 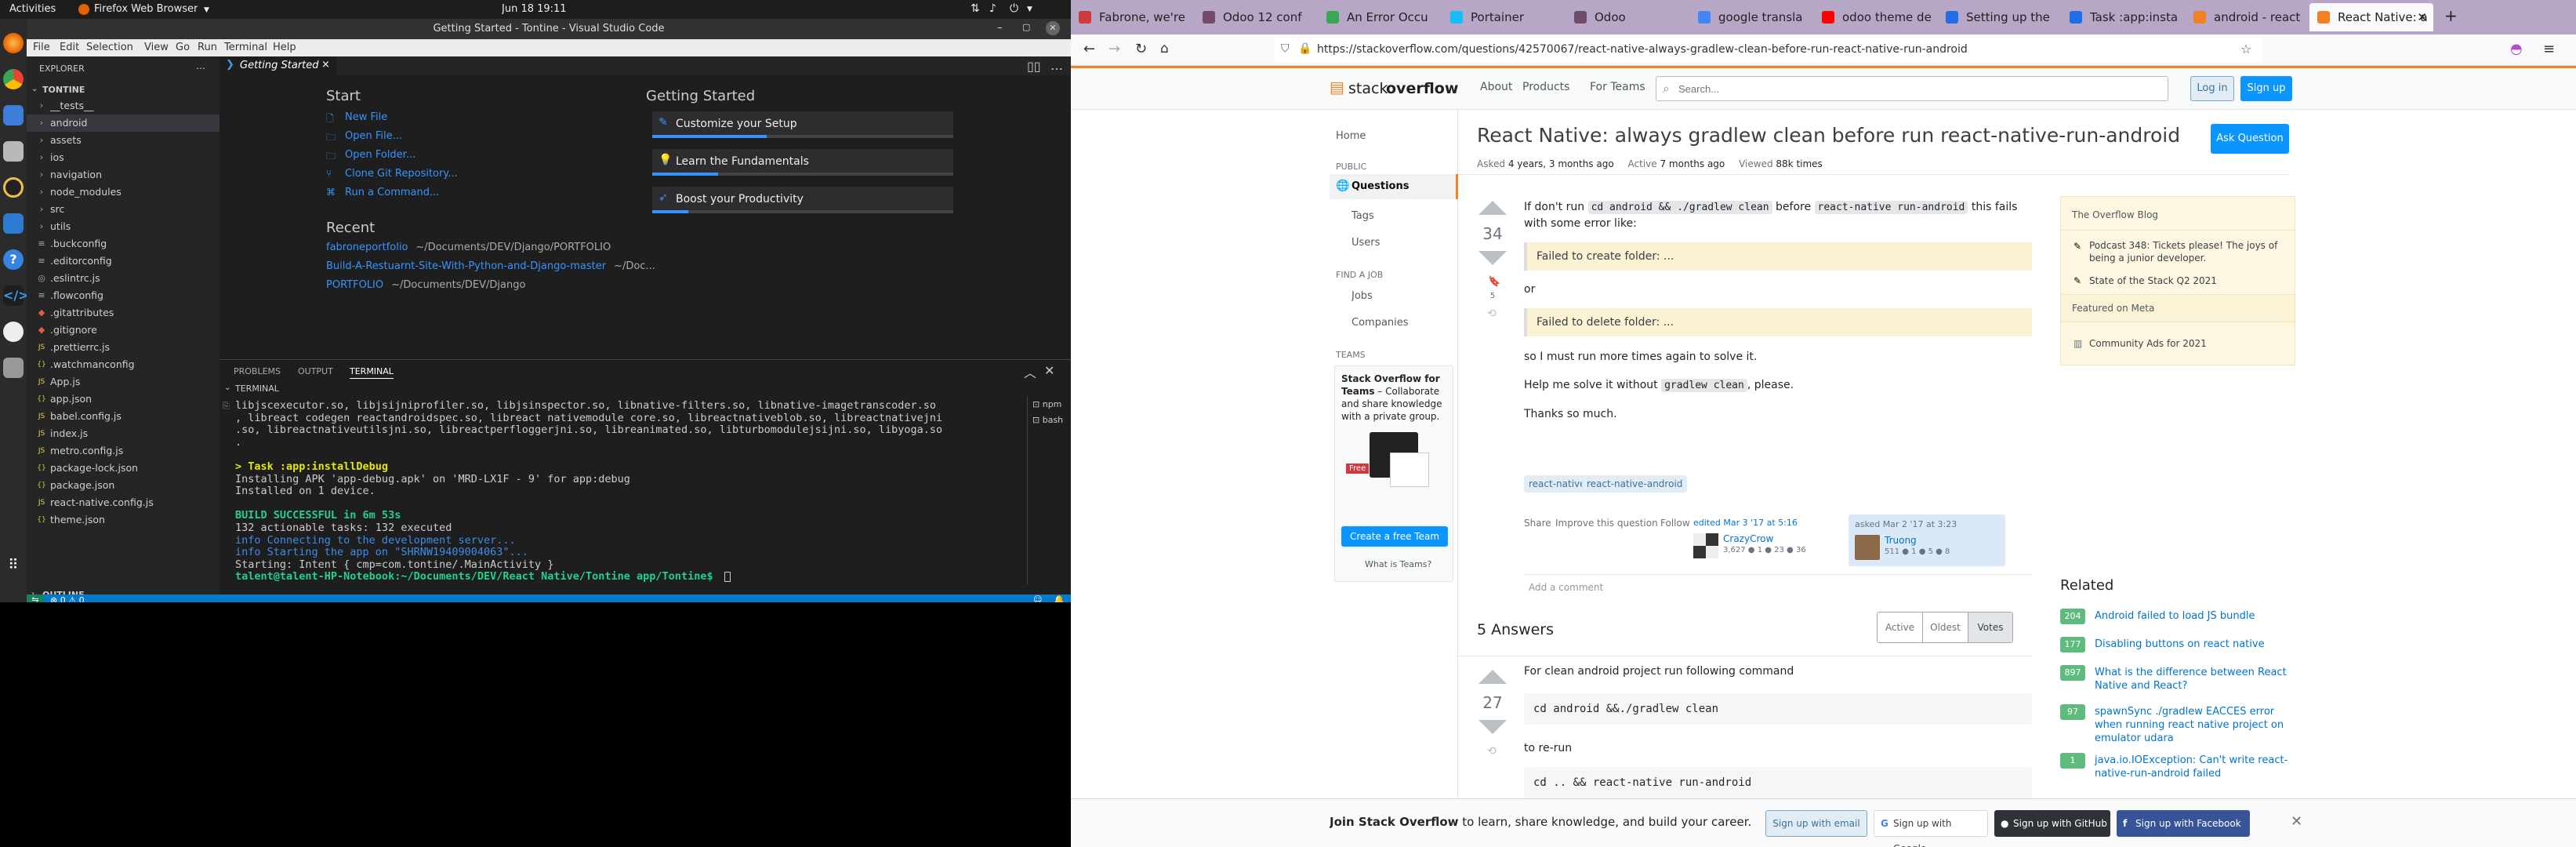 I want to click on nav-users: Users, so click(x=1366, y=243).